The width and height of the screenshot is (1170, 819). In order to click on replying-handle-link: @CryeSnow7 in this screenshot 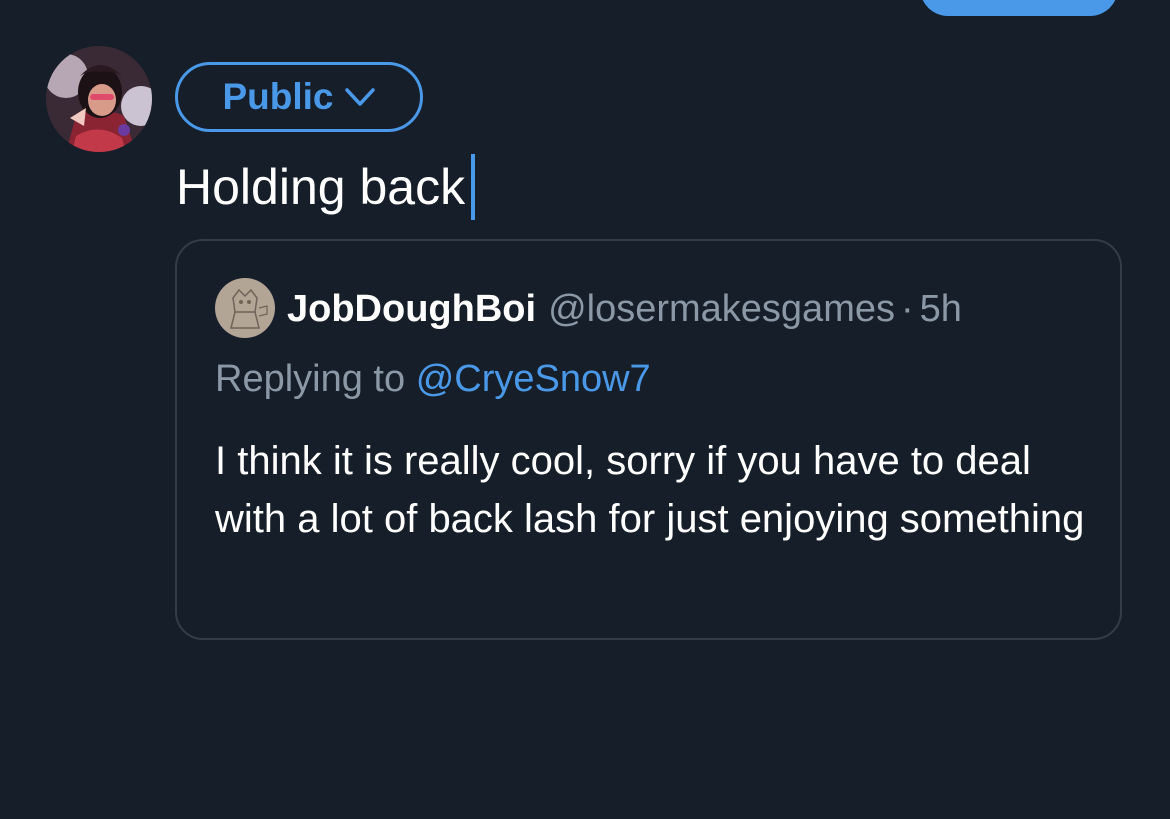, I will do `click(533, 379)`.